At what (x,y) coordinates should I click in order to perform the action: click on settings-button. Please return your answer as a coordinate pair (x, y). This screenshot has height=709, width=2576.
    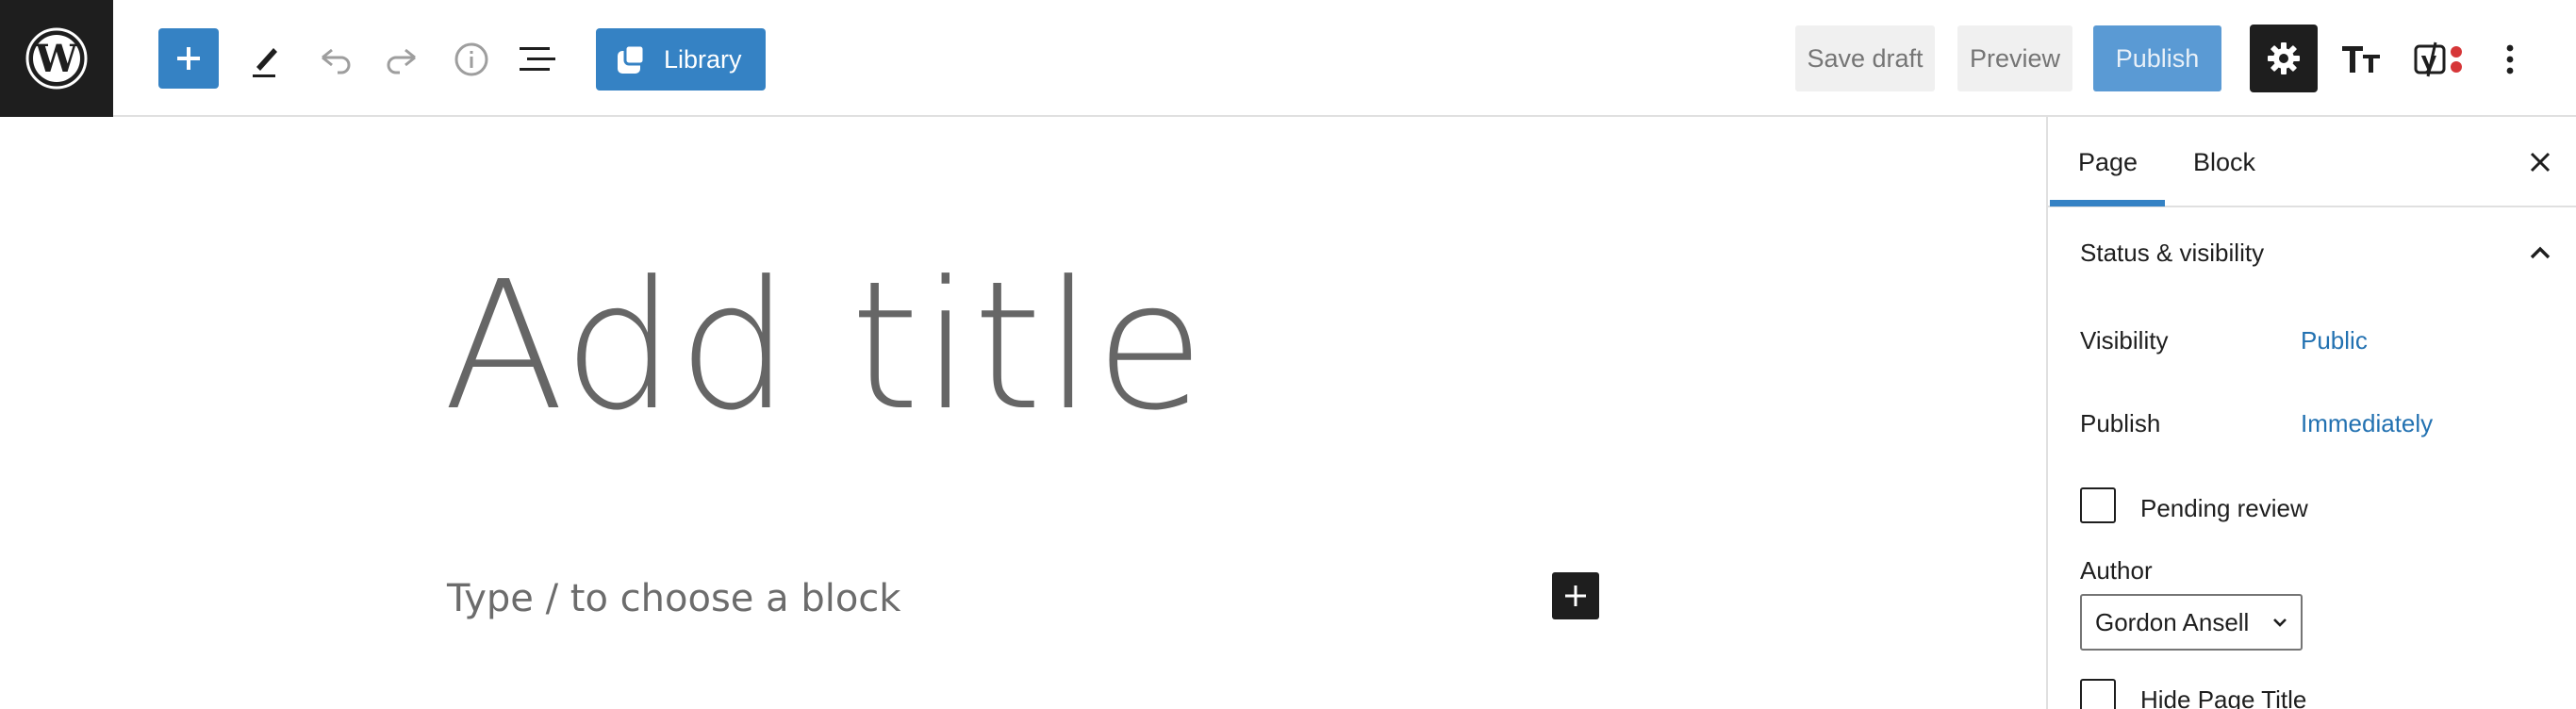
    Looking at the image, I should click on (2284, 58).